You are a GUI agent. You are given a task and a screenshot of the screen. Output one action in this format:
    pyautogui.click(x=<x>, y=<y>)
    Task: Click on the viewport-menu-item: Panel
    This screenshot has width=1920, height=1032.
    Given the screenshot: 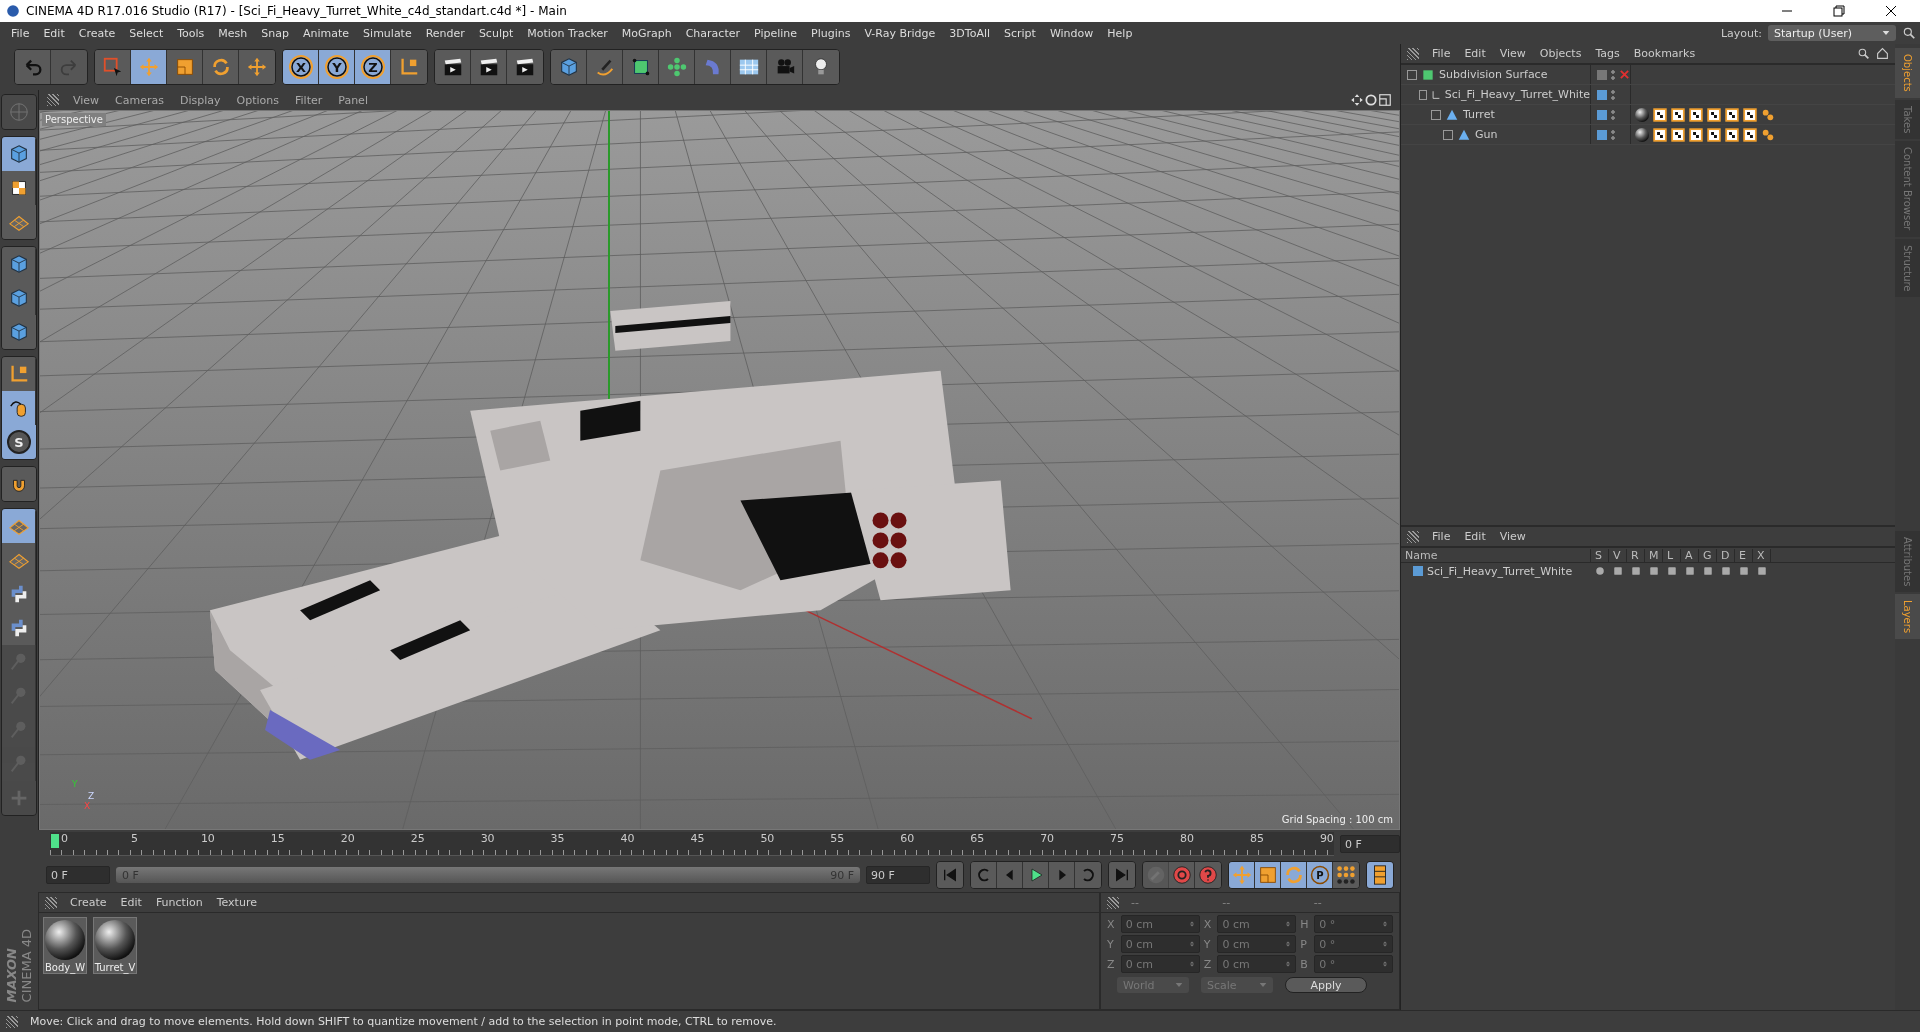 What is the action you would take?
    pyautogui.click(x=353, y=100)
    